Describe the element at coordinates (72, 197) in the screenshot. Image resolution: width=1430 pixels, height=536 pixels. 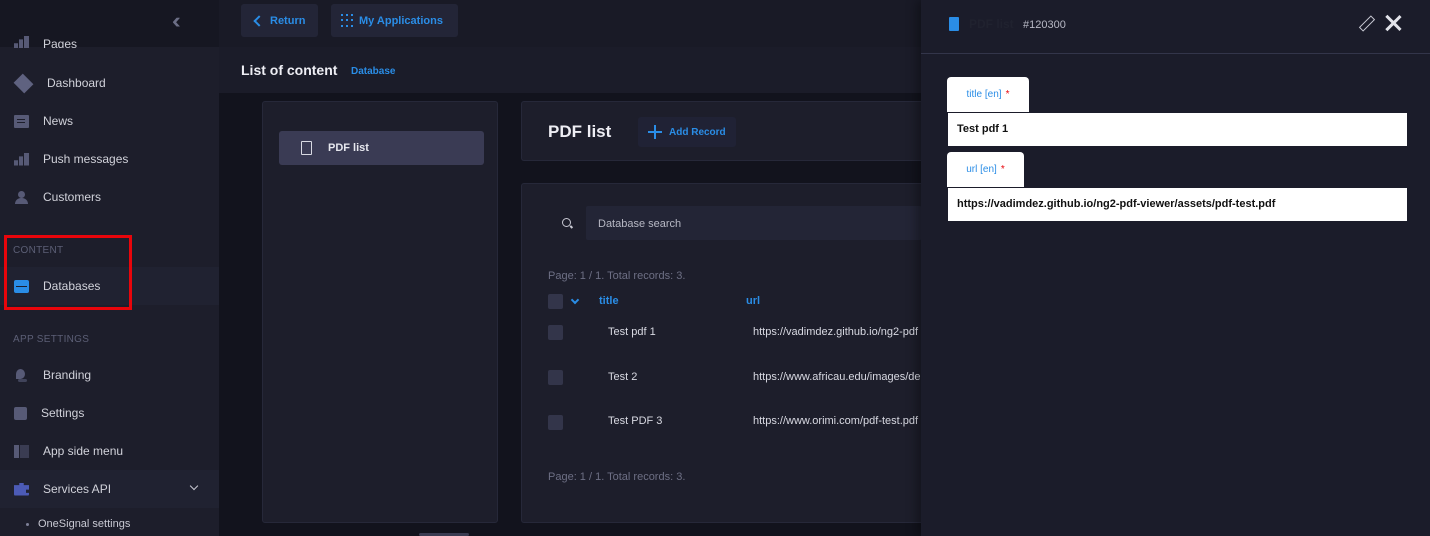
I see `sidebar-item-label: Customers` at that location.